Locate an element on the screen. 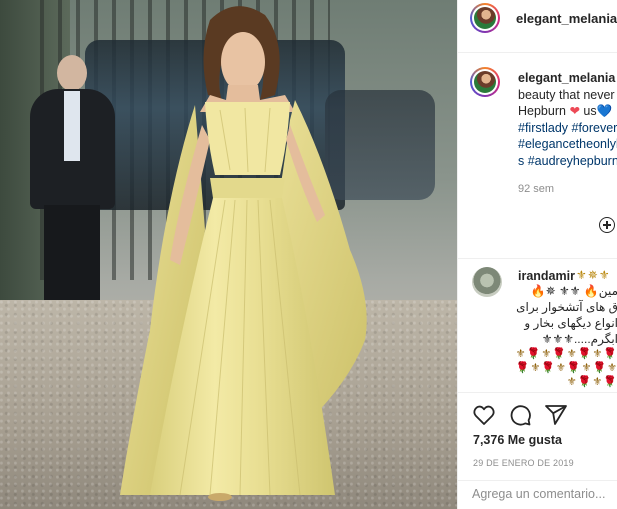  comment-username: irandamir is located at coordinates (546, 276).